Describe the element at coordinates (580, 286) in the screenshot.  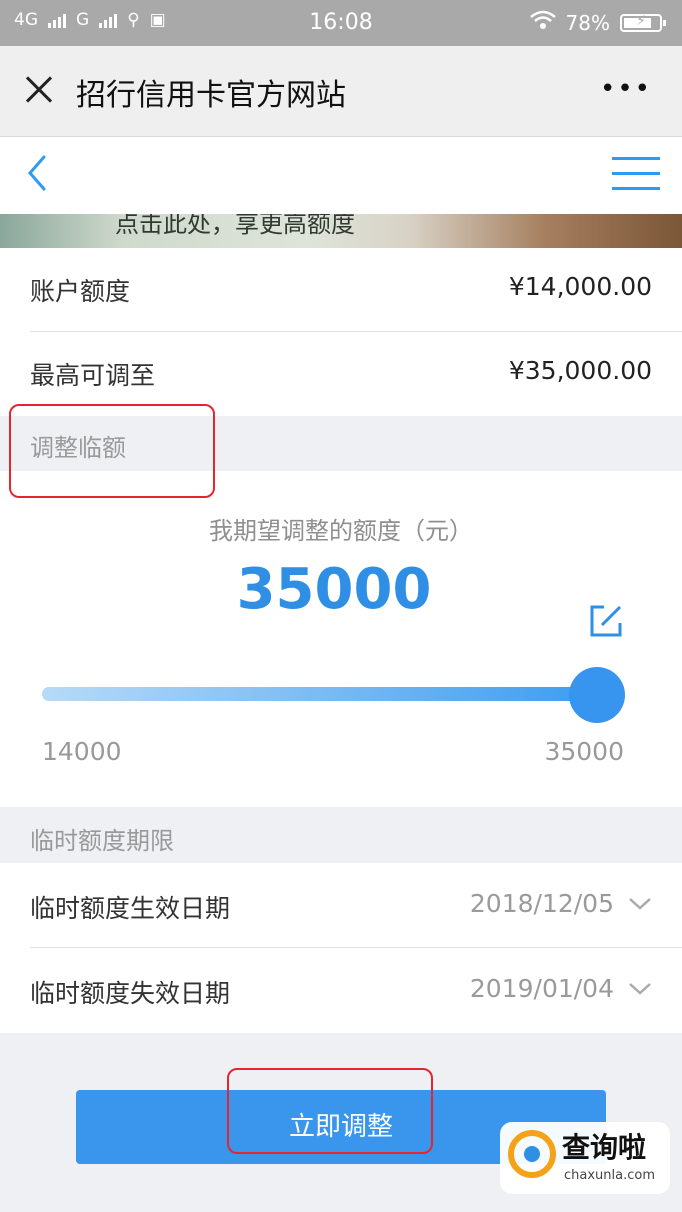
I see `account-limit-value: ¥14,000.00` at that location.